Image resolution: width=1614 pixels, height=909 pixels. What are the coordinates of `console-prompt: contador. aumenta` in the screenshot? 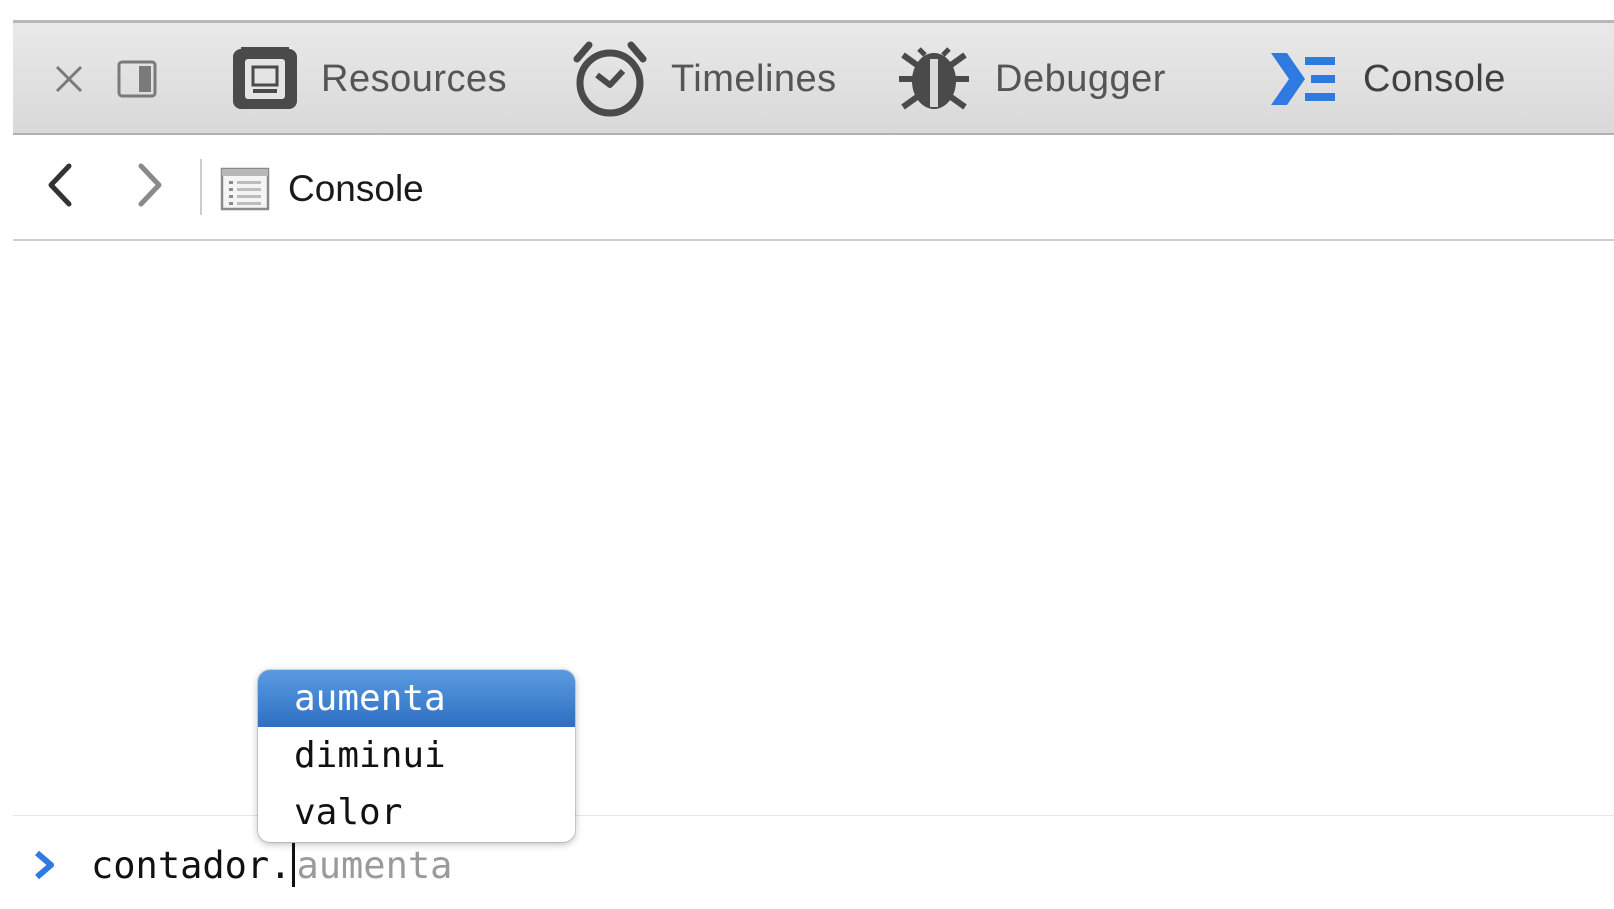 It's located at (813, 865).